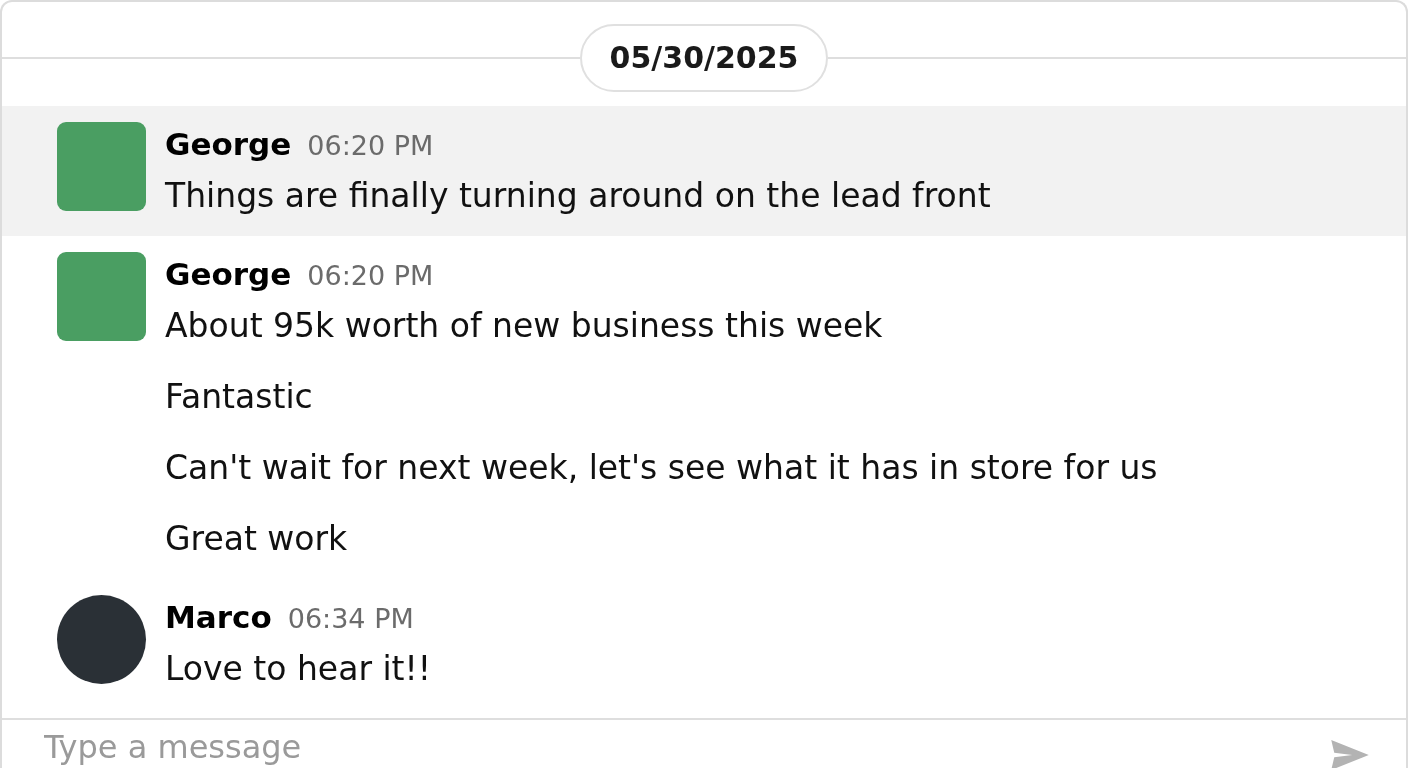 The width and height of the screenshot is (1408, 768). What do you see at coordinates (257, 539) in the screenshot?
I see `message-text: Great work` at bounding box center [257, 539].